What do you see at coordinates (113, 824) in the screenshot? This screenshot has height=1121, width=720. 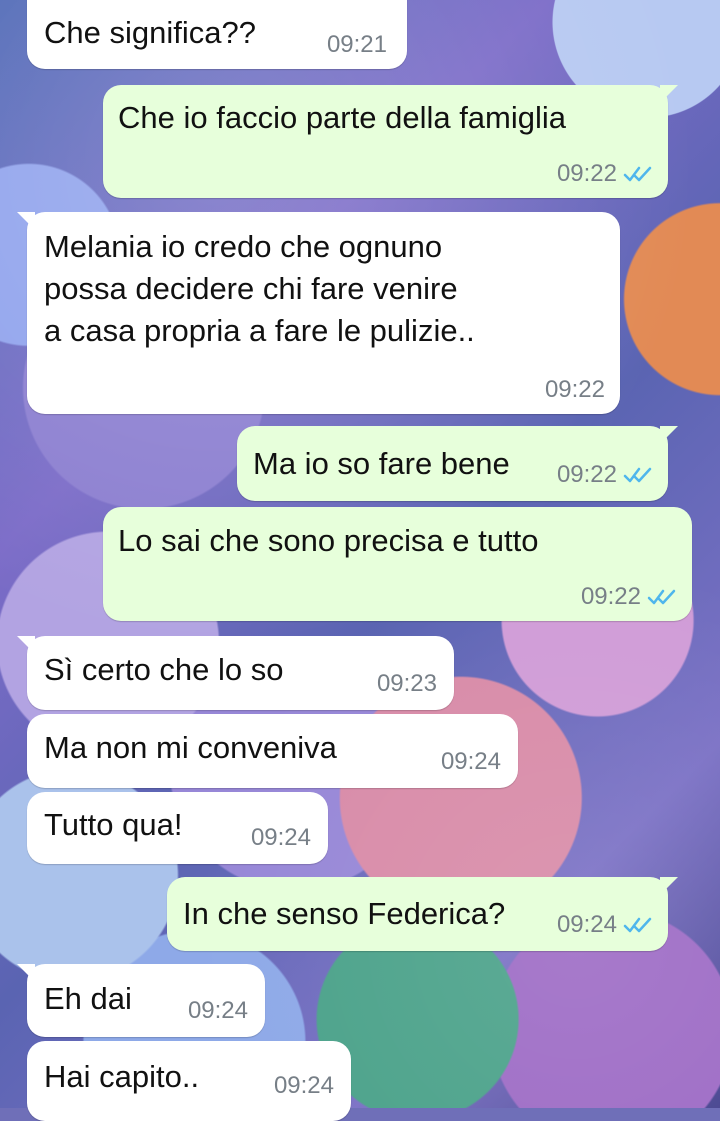 I see `message-text: Tutto qua!` at bounding box center [113, 824].